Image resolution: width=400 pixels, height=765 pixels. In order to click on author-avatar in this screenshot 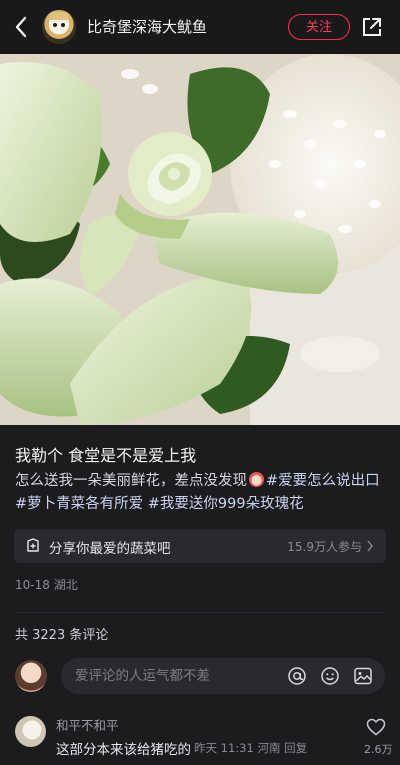, I will do `click(59, 27)`.